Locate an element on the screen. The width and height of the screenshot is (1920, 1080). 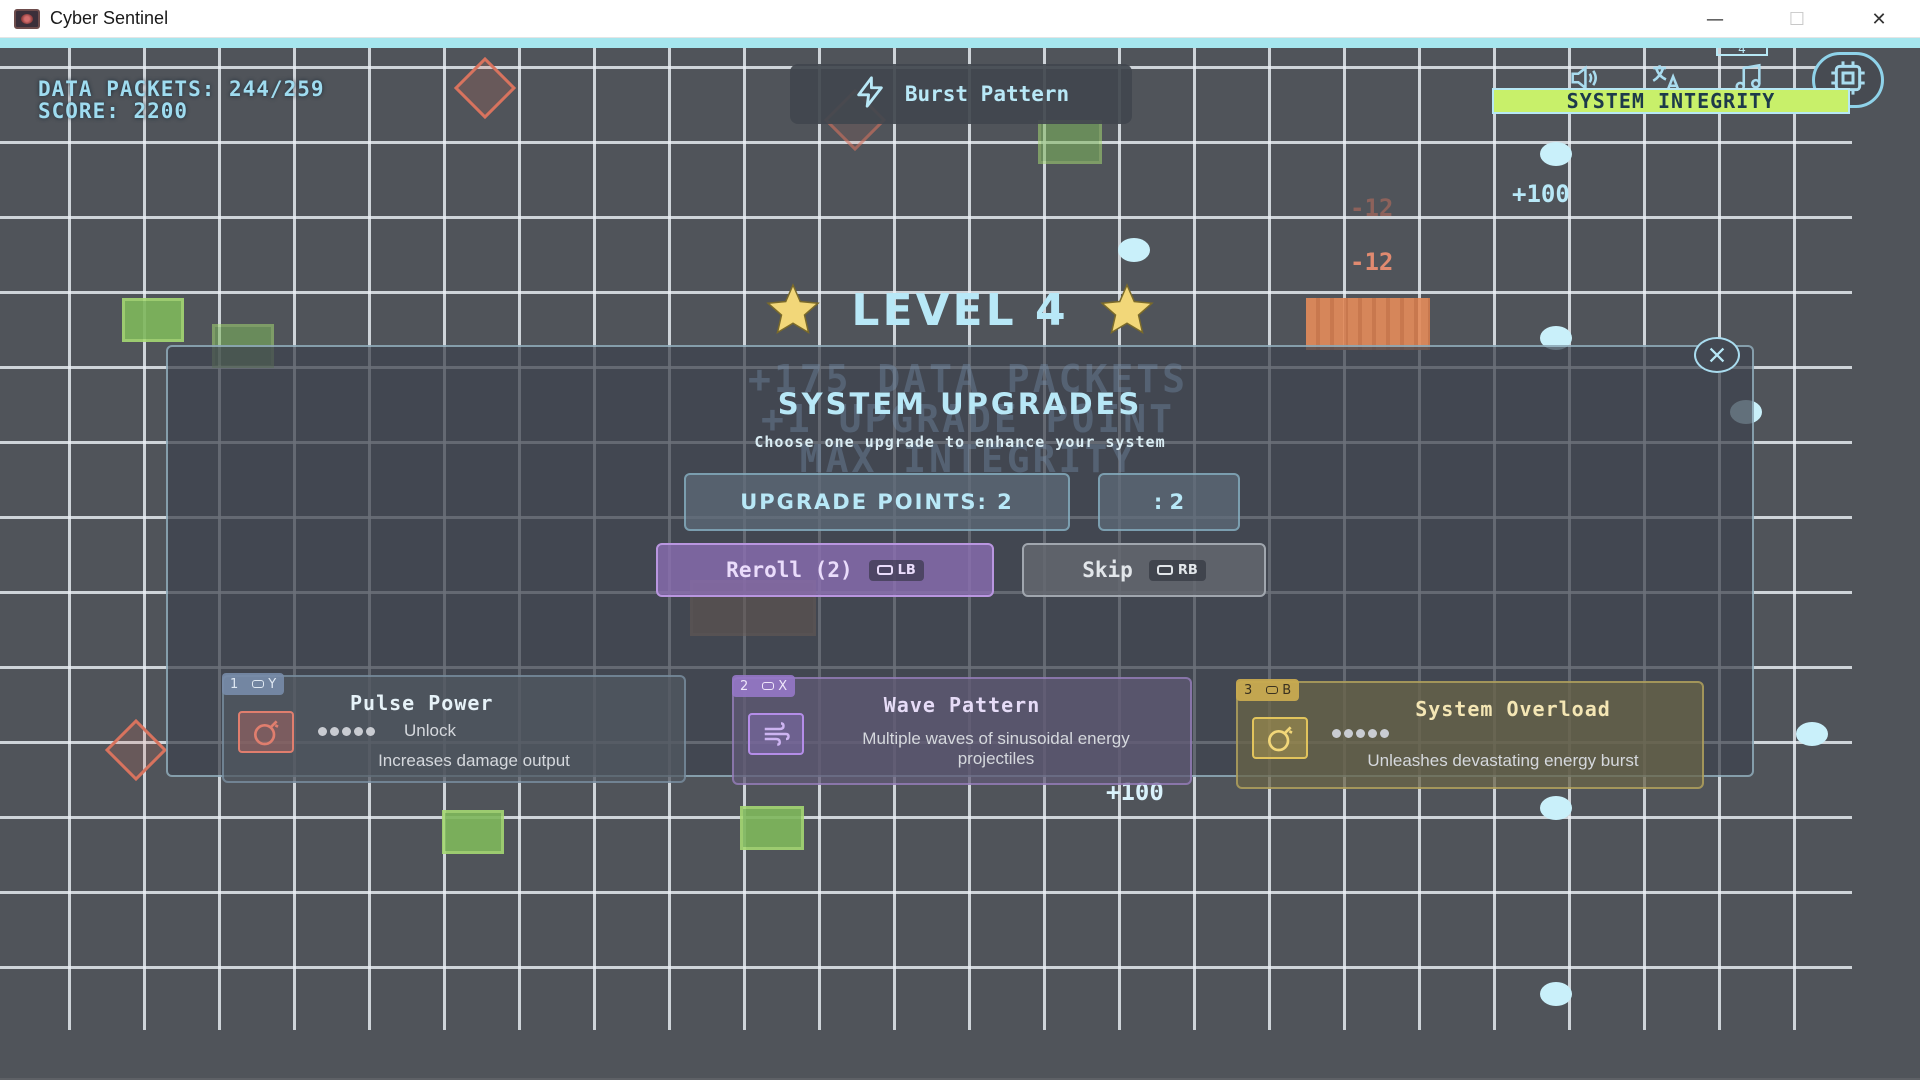
close-icon is located at coordinates (1717, 355).